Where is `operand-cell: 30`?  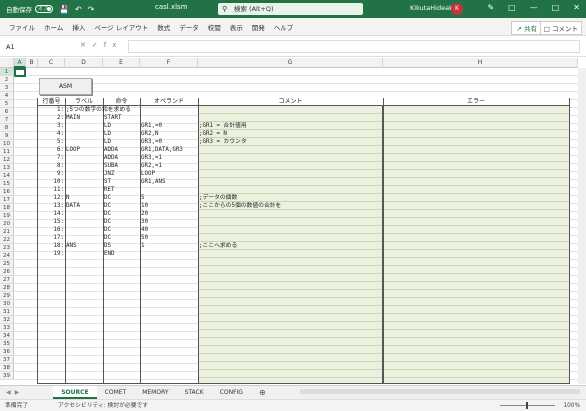 operand-cell: 30 is located at coordinates (169, 222).